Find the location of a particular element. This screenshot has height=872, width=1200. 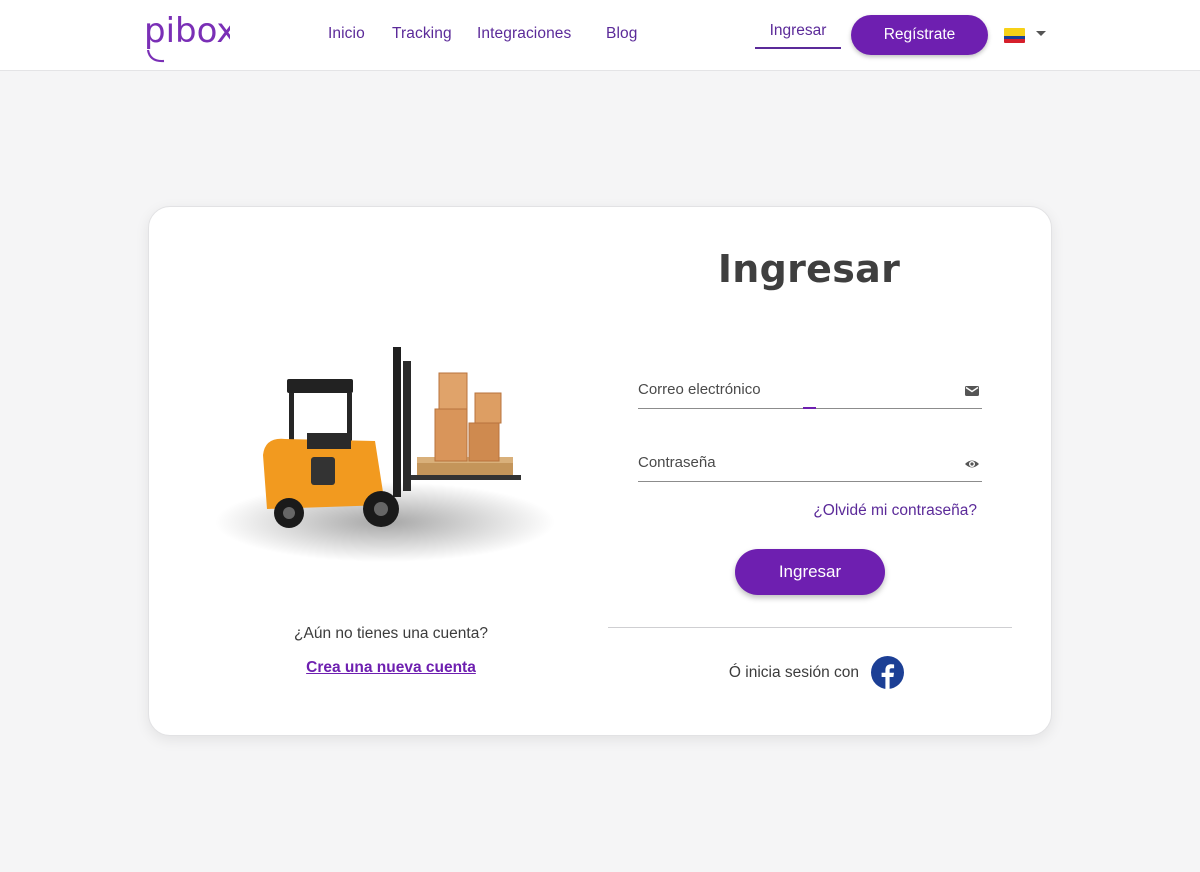

focus-indicator is located at coordinates (809, 408).